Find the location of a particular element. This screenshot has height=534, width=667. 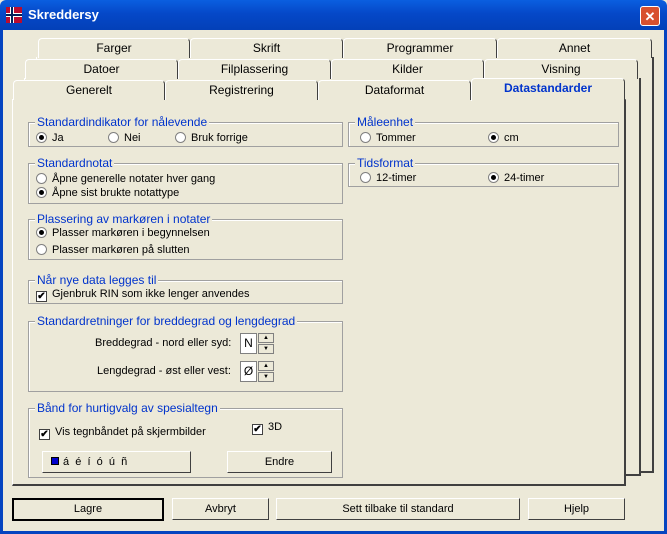

group-title: Plassering av markøren i notater is located at coordinates (124, 219).